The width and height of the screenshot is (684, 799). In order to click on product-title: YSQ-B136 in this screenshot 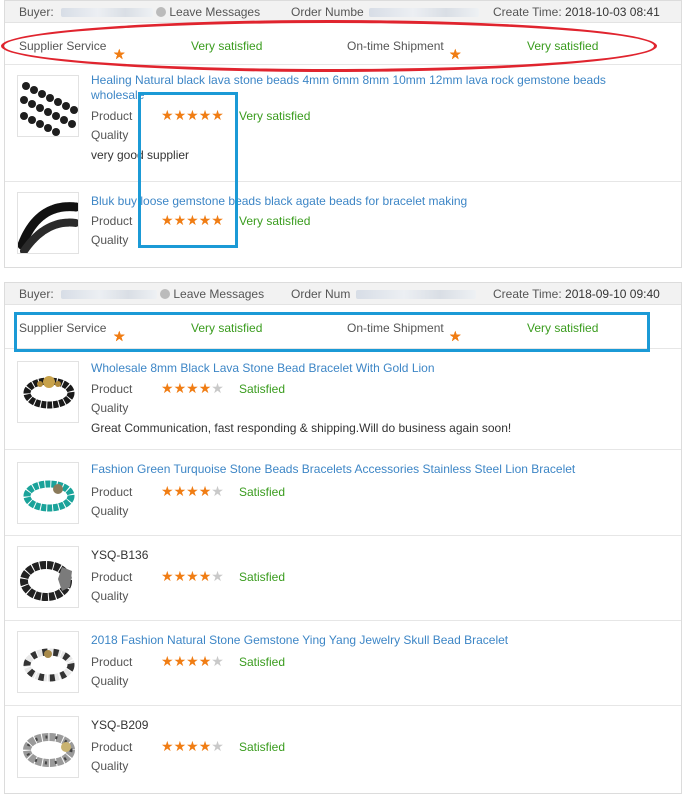, I will do `click(120, 555)`.